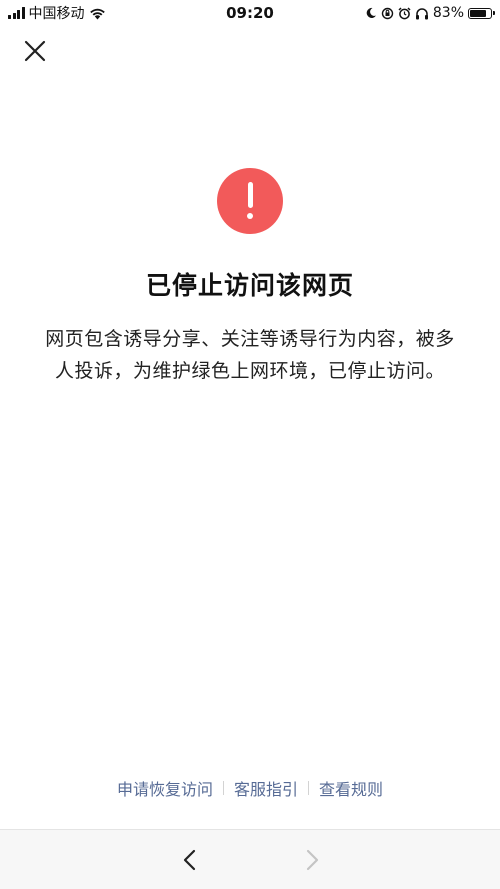 The height and width of the screenshot is (889, 500). What do you see at coordinates (481, 13) in the screenshot?
I see `battery-icon` at bounding box center [481, 13].